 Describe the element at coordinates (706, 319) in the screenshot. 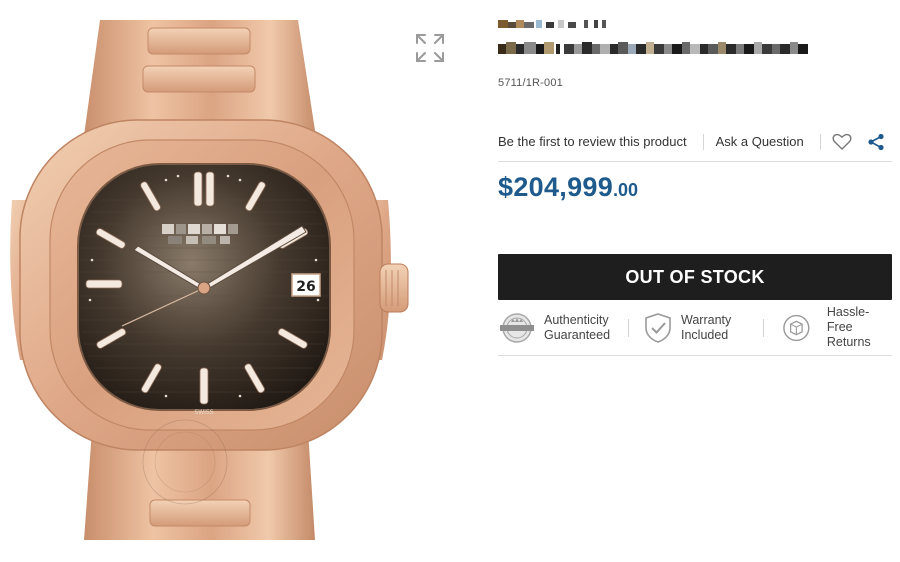

I see `badge-line1: Warranty` at that location.